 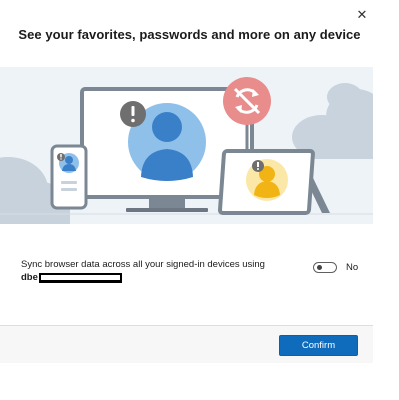 I want to click on close-icon: ✕, so click(x=362, y=15).